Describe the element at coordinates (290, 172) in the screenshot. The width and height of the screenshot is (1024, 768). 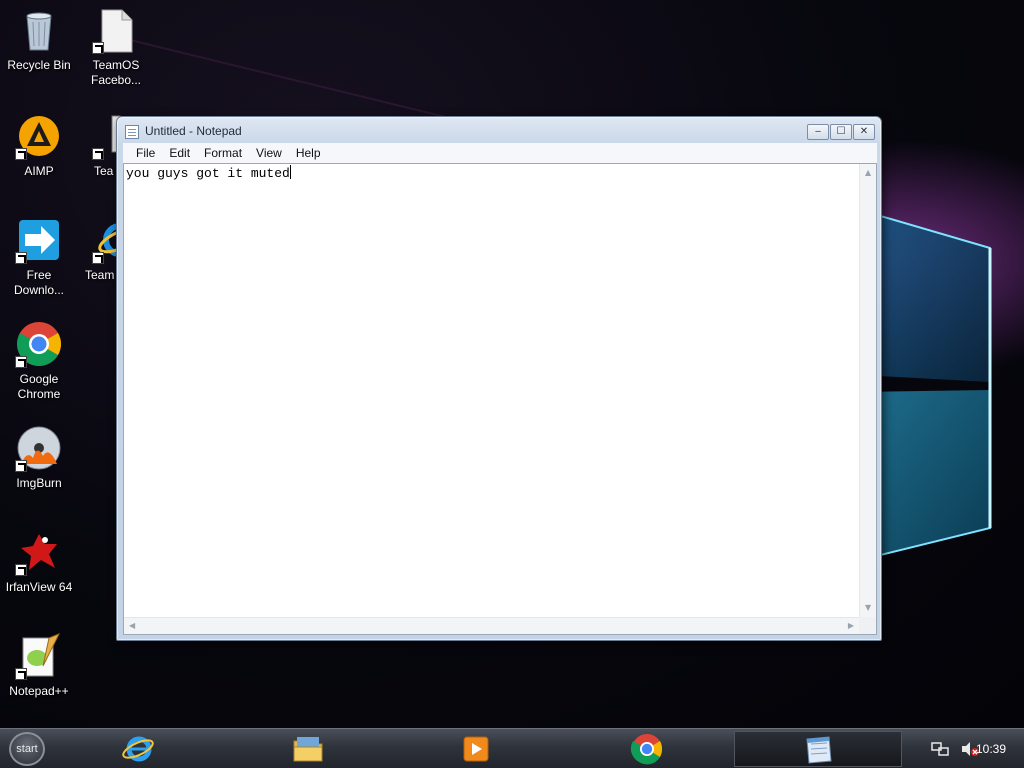
I see `text-caret` at that location.